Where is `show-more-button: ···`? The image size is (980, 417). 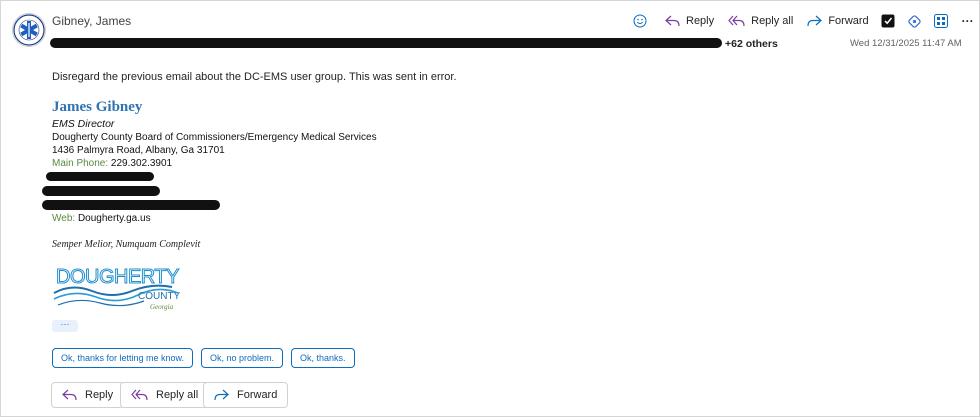
show-more-button: ··· is located at coordinates (65, 326).